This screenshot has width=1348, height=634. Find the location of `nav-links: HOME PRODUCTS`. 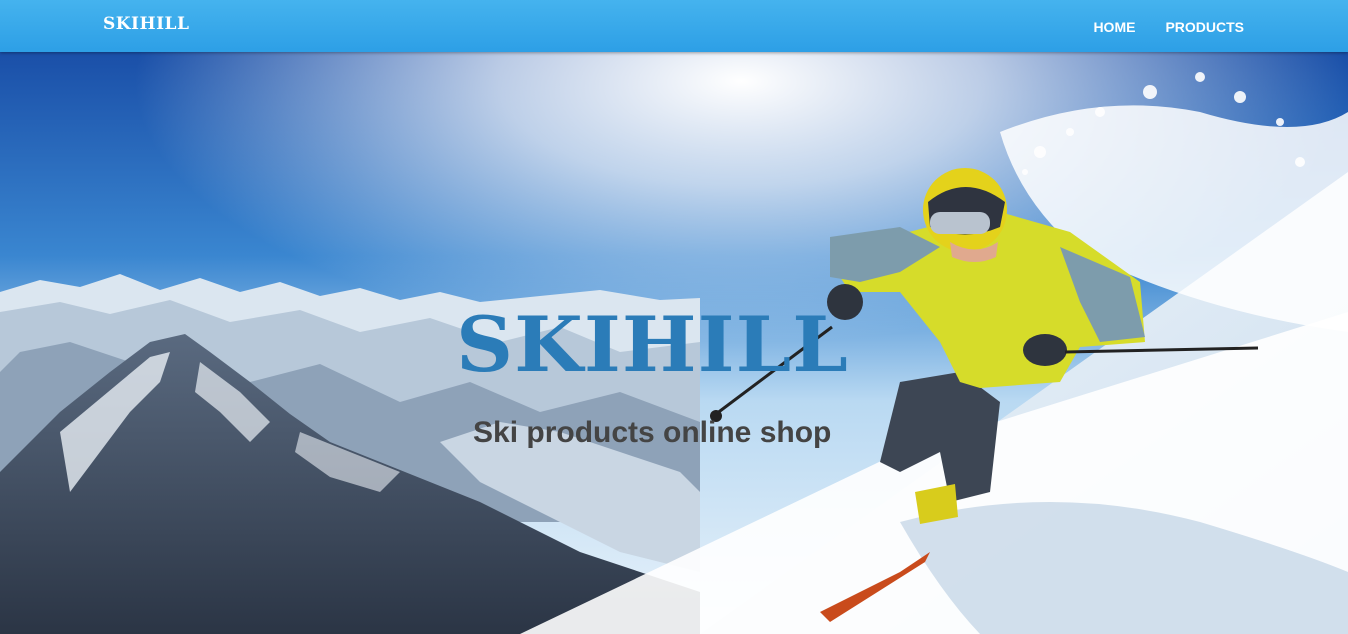

nav-links: HOME PRODUCTS is located at coordinates (1168, 27).